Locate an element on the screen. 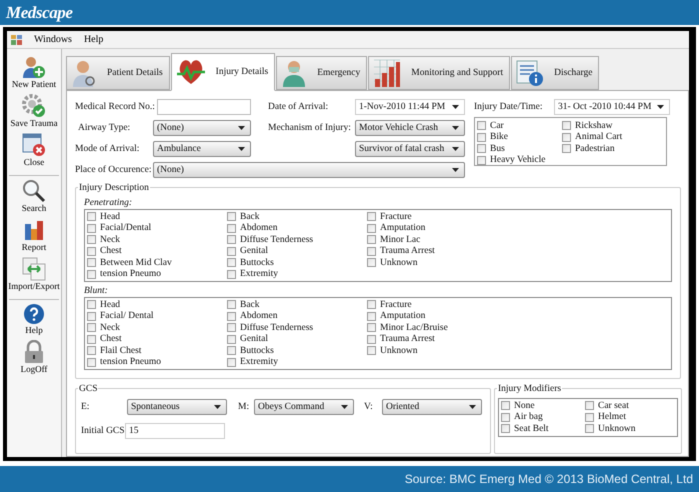 The width and height of the screenshot is (699, 492). toolbar-button: Save Trauma is located at coordinates (34, 111).